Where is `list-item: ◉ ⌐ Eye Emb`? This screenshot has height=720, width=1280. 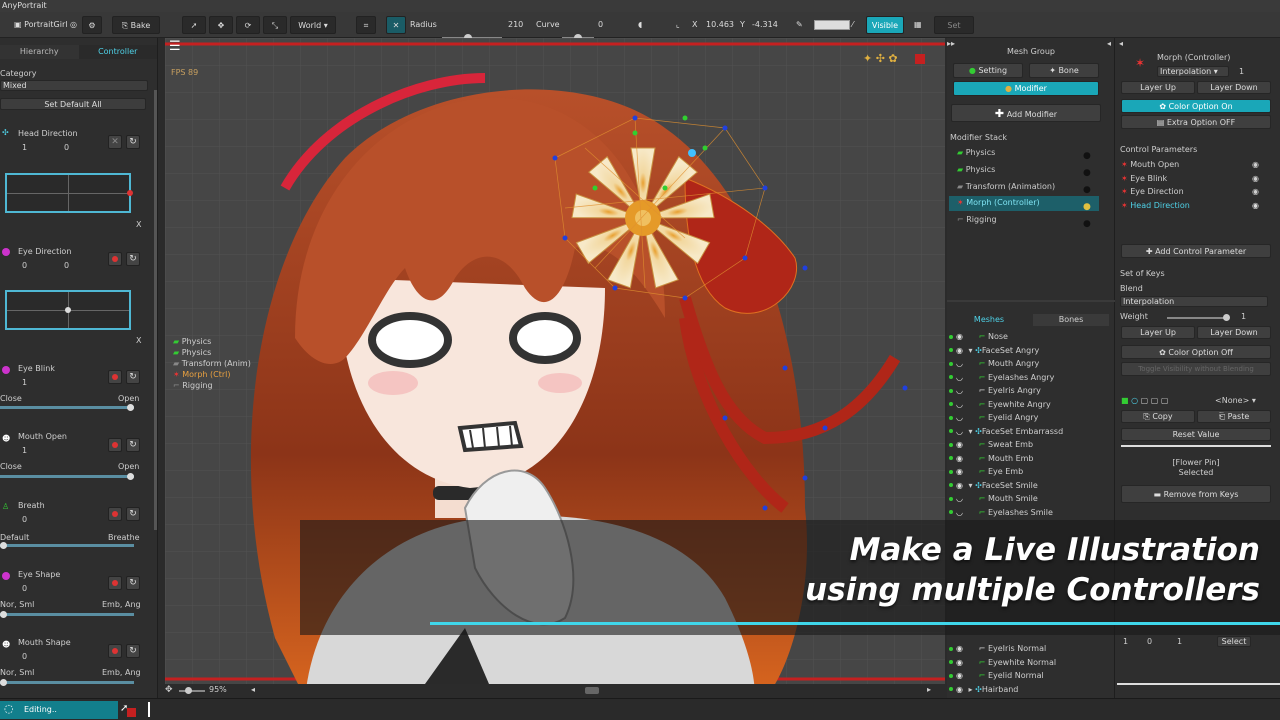
list-item: ◉ ⌐ Eye Emb is located at coordinates (1032, 472).